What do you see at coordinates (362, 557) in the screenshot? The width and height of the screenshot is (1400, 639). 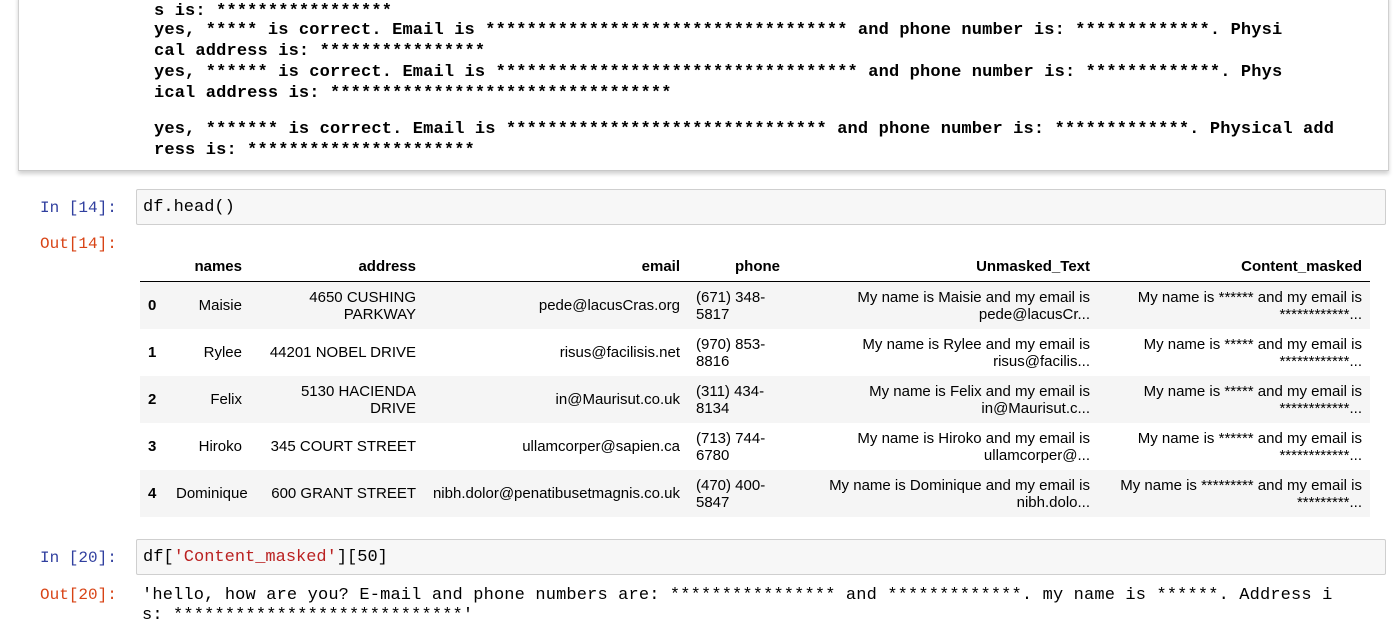 I see `code-token: ][50]` at bounding box center [362, 557].